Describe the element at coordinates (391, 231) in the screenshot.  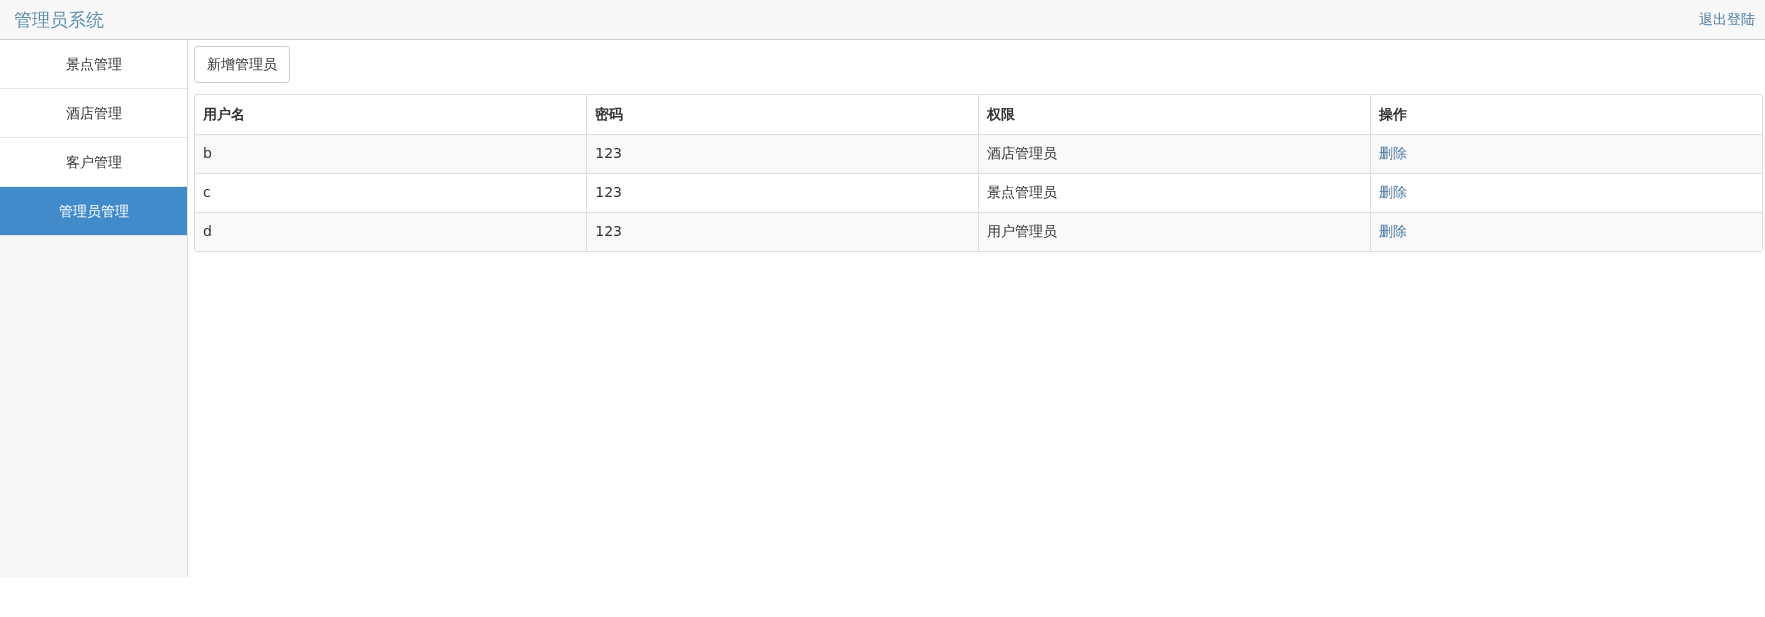
I see `table-cell: d` at that location.